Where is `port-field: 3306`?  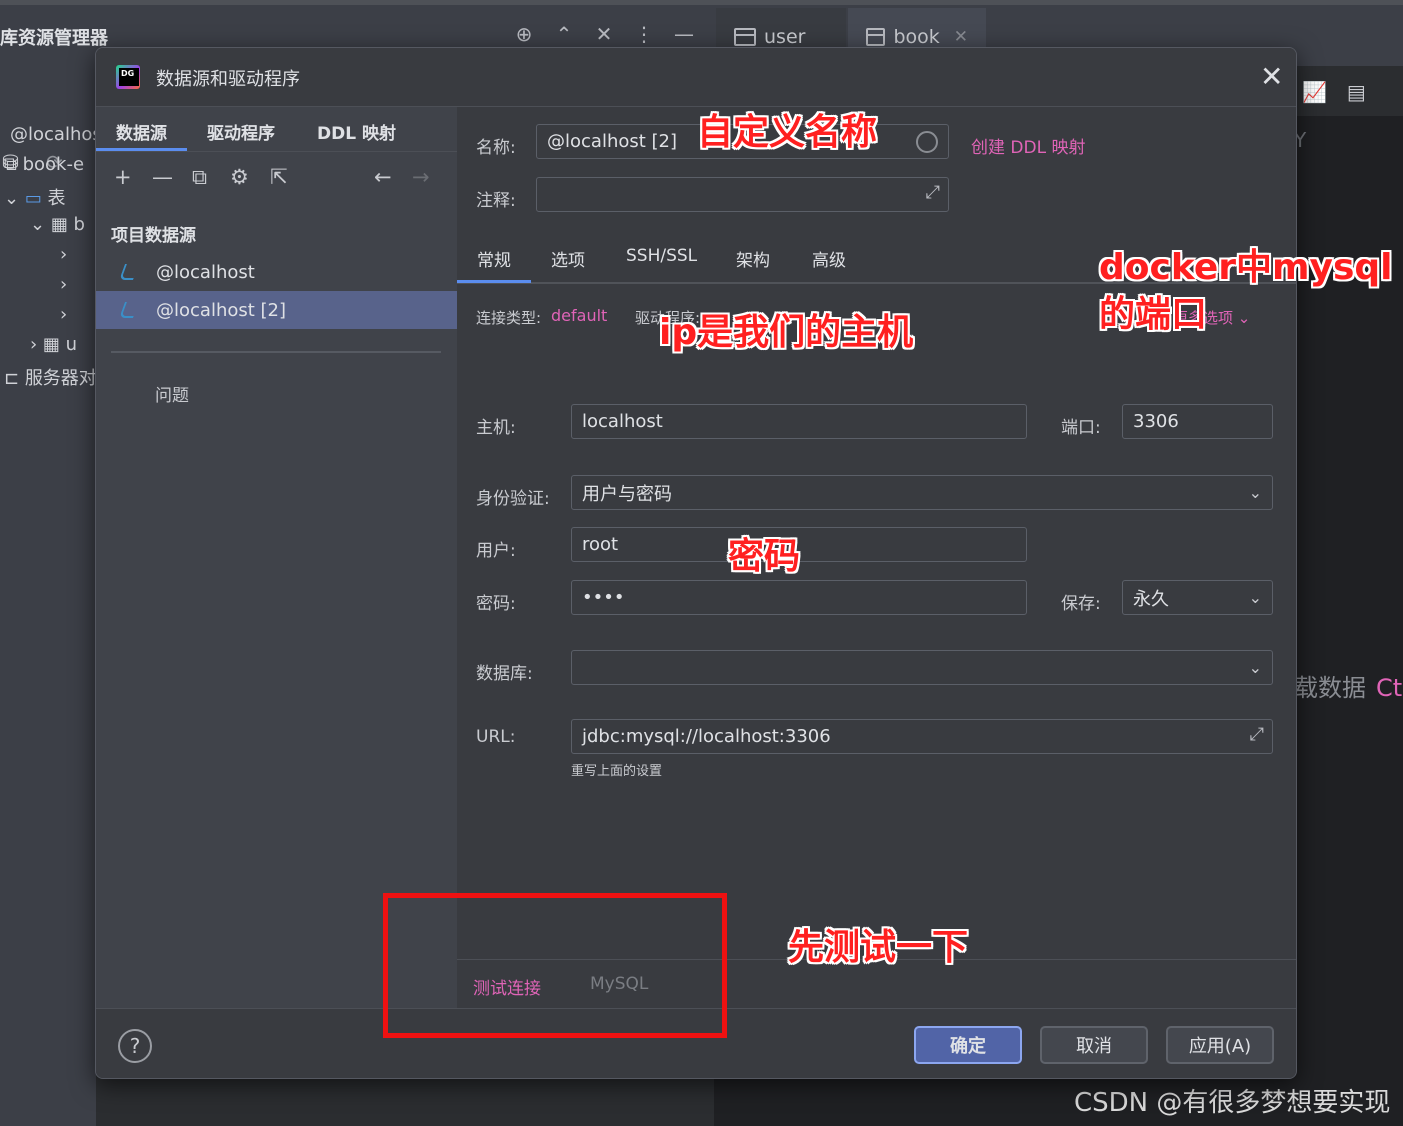 port-field: 3306 is located at coordinates (1197, 421).